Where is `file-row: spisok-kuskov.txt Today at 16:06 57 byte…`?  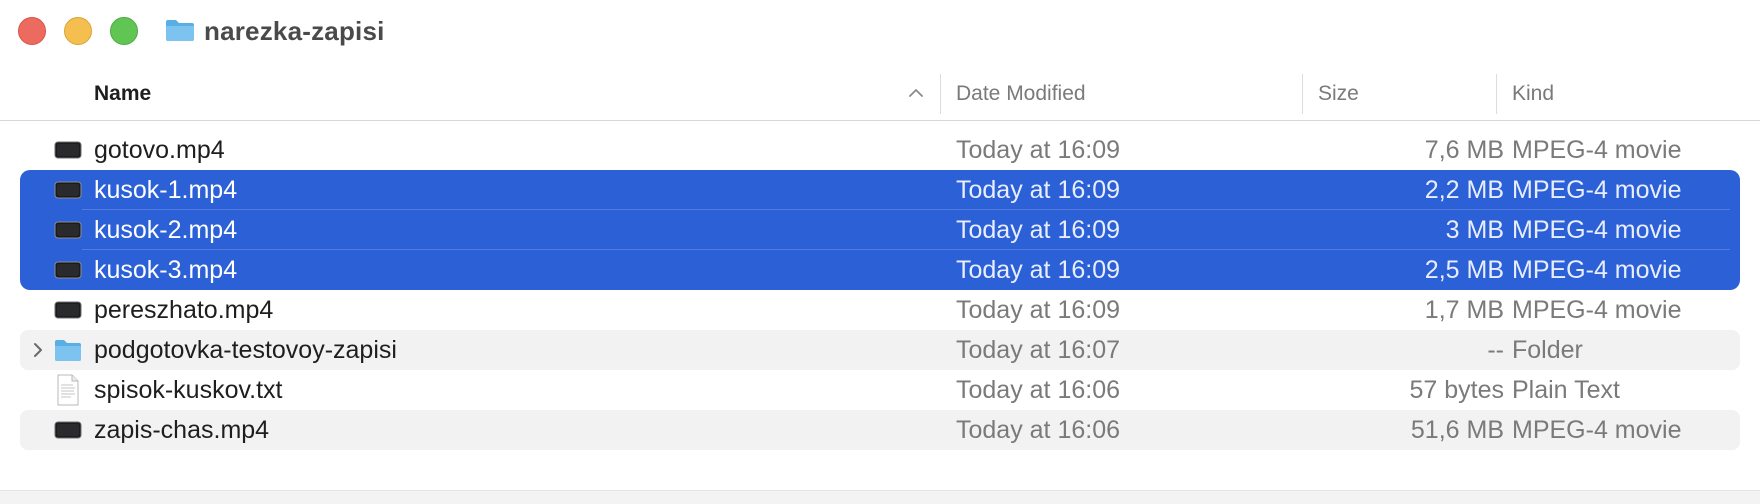 file-row: spisok-kuskov.txt Today at 16:06 57 byte… is located at coordinates (880, 390).